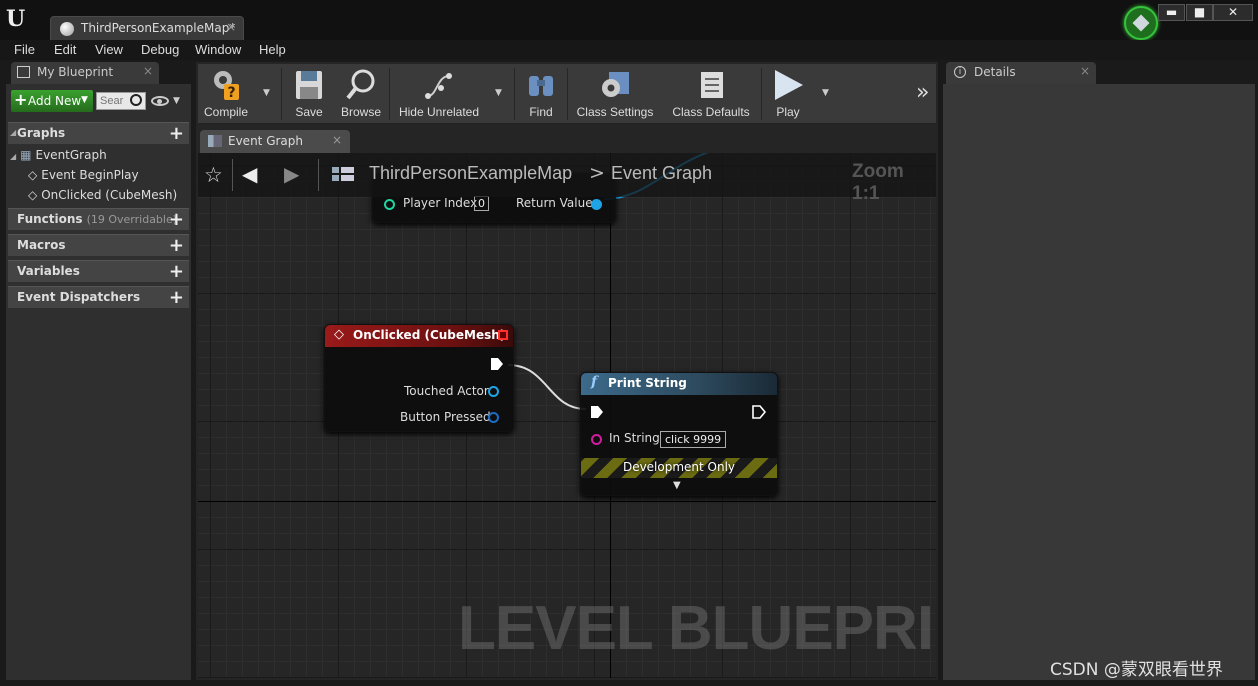 Image resolution: width=1258 pixels, height=686 pixels. What do you see at coordinates (697, 628) in the screenshot?
I see `level-blueprint-watermark: LEVEL BLUEPRINT` at bounding box center [697, 628].